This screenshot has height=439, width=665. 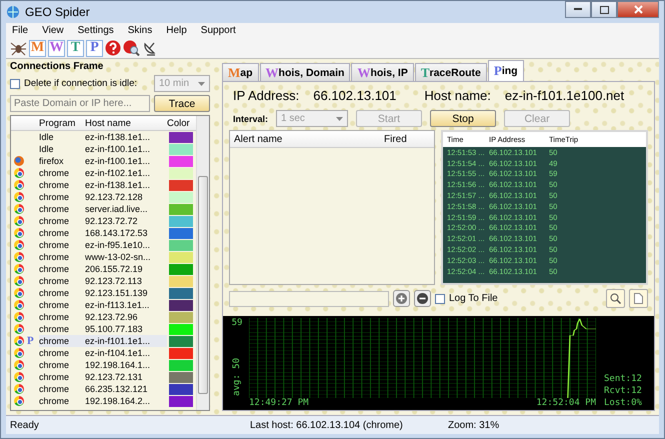 I want to click on host-cell: 92.123.151.139, so click(x=126, y=293).